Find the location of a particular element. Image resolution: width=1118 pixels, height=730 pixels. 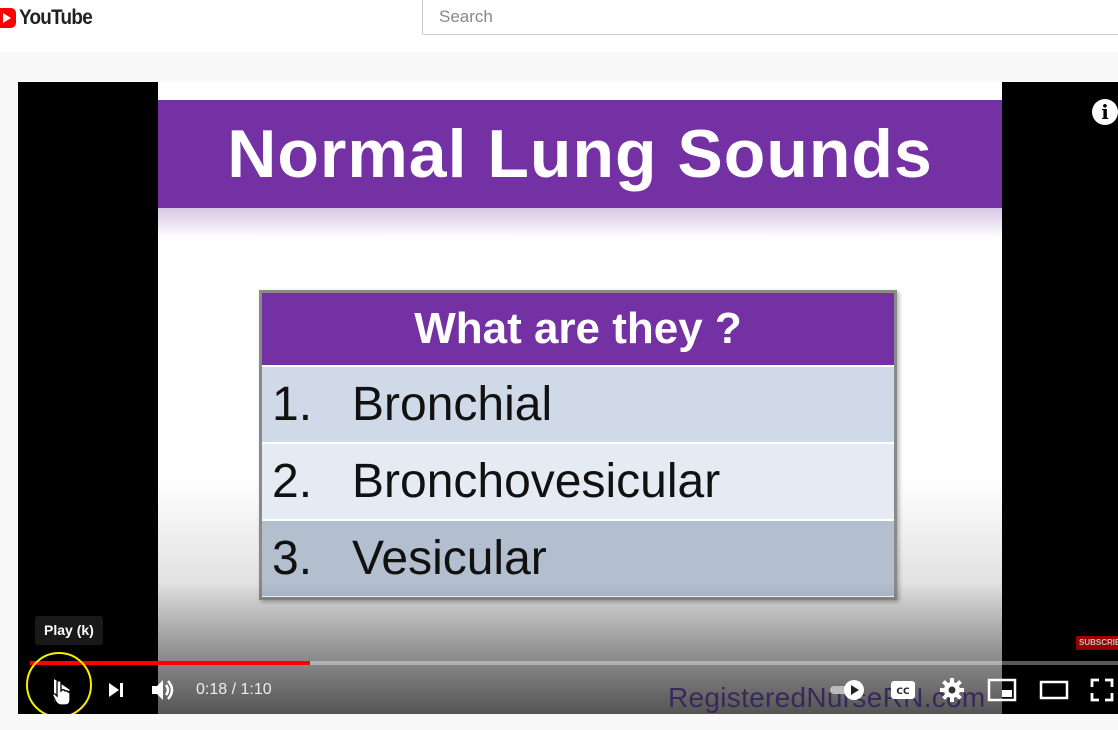

next-button is located at coordinates (116, 690).